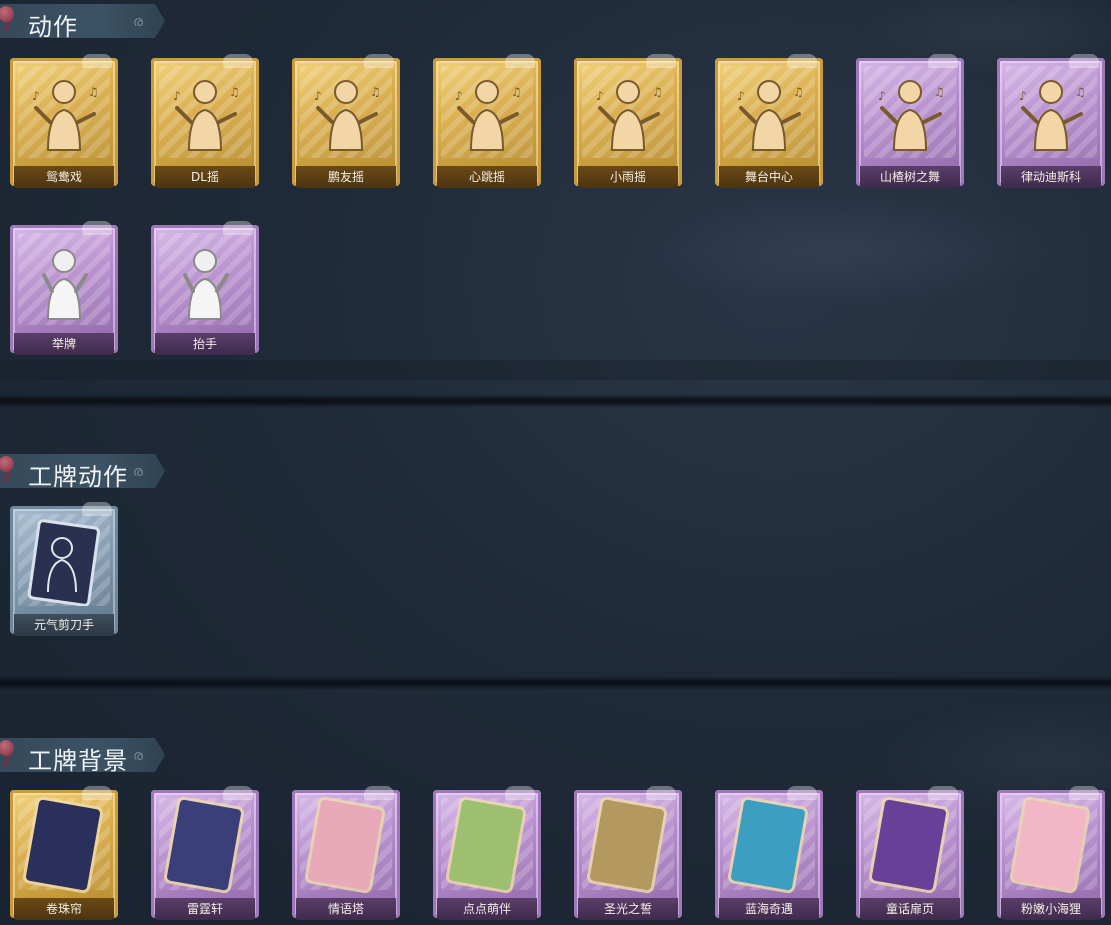 This screenshot has width=1111, height=925. What do you see at coordinates (487, 909) in the screenshot?
I see `item-label: 点点萌伴` at bounding box center [487, 909].